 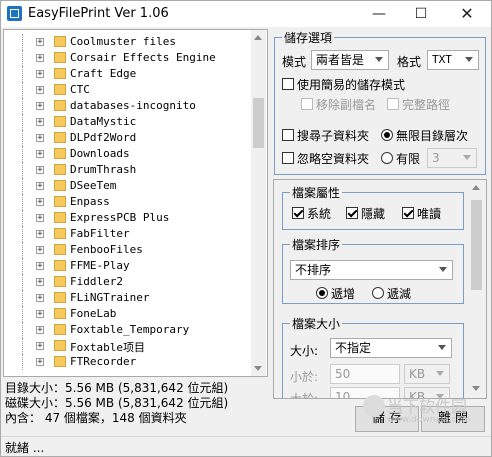 What do you see at coordinates (379, 14) in the screenshot?
I see `minimize-button: —` at bounding box center [379, 14].